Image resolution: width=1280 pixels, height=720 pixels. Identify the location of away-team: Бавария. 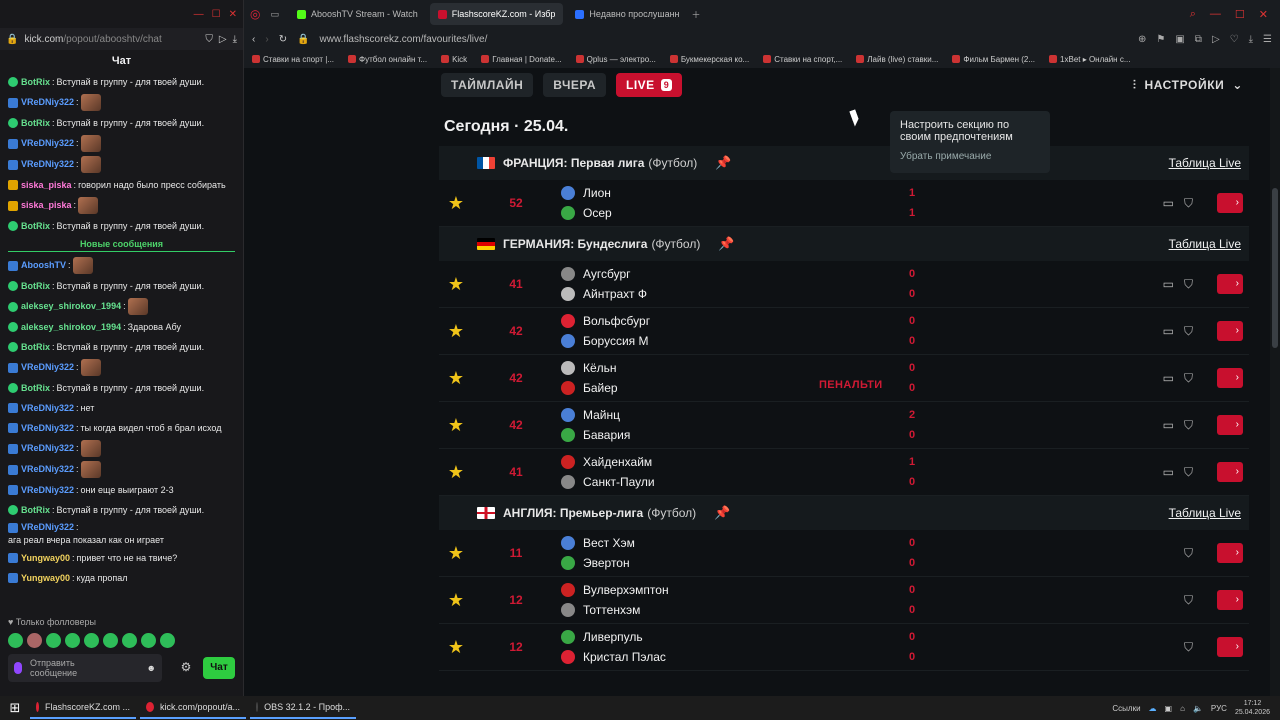
(691, 435).